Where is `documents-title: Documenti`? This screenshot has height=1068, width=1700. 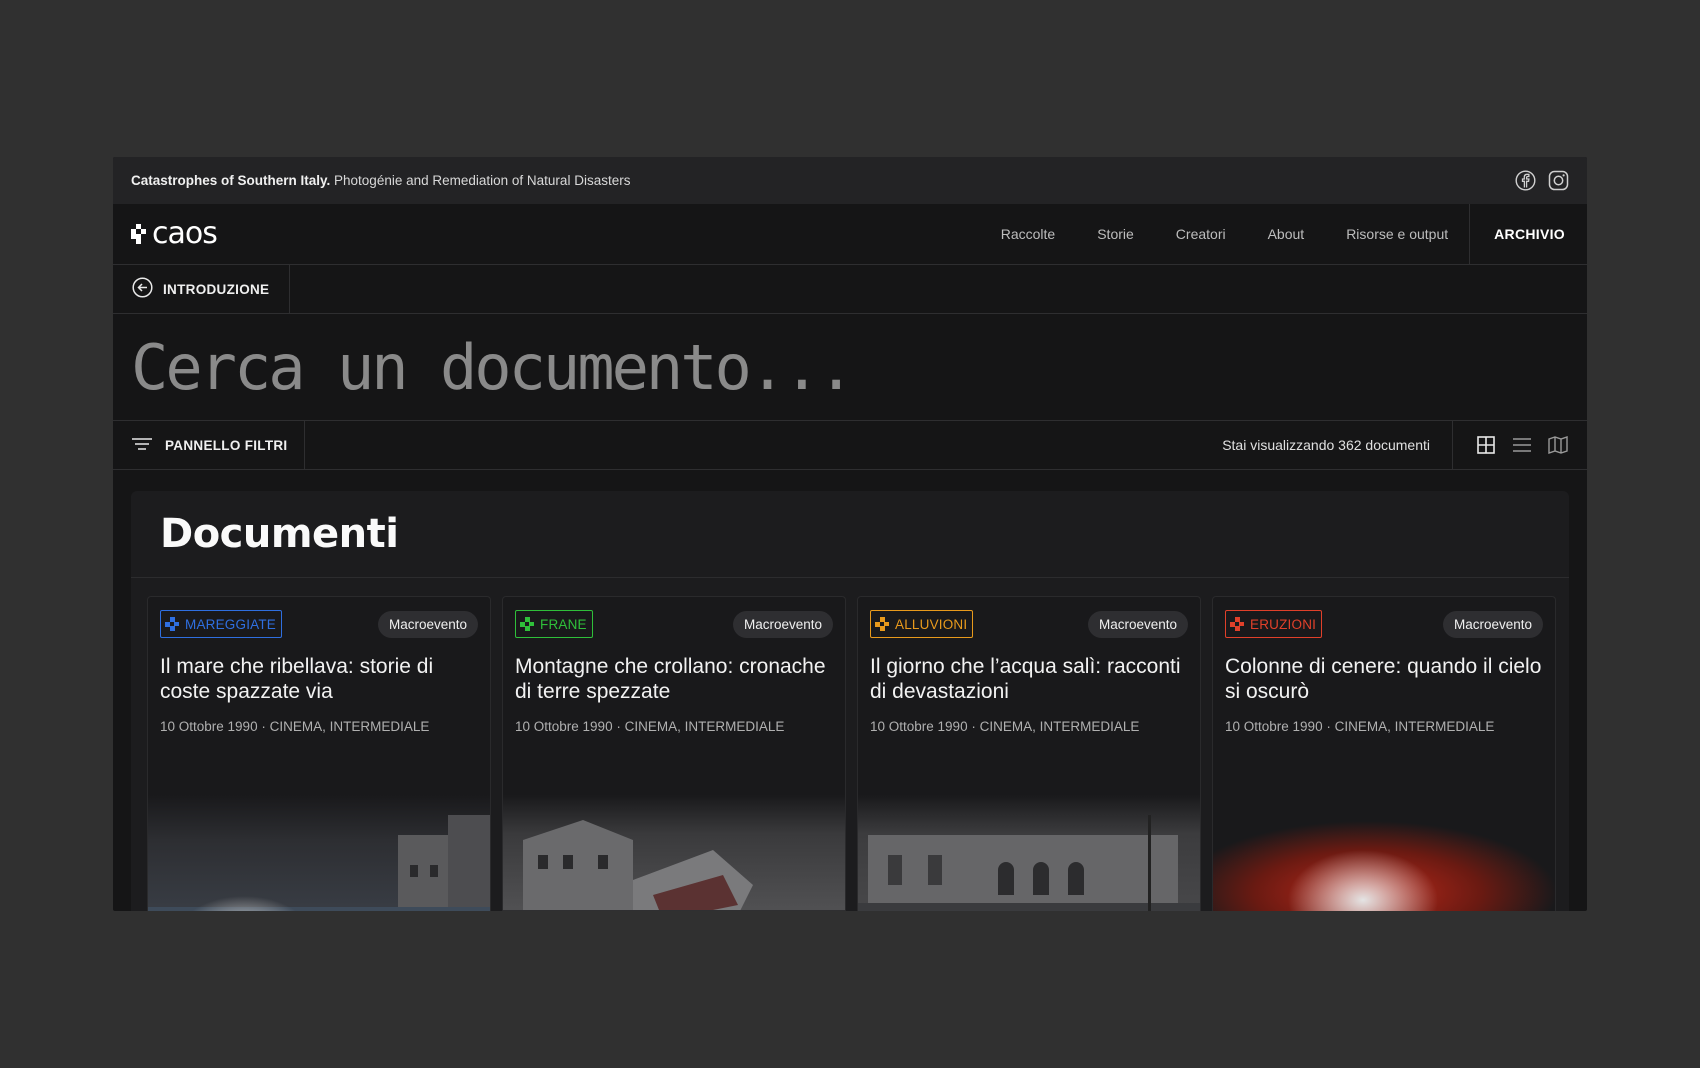 documents-title: Documenti is located at coordinates (279, 534).